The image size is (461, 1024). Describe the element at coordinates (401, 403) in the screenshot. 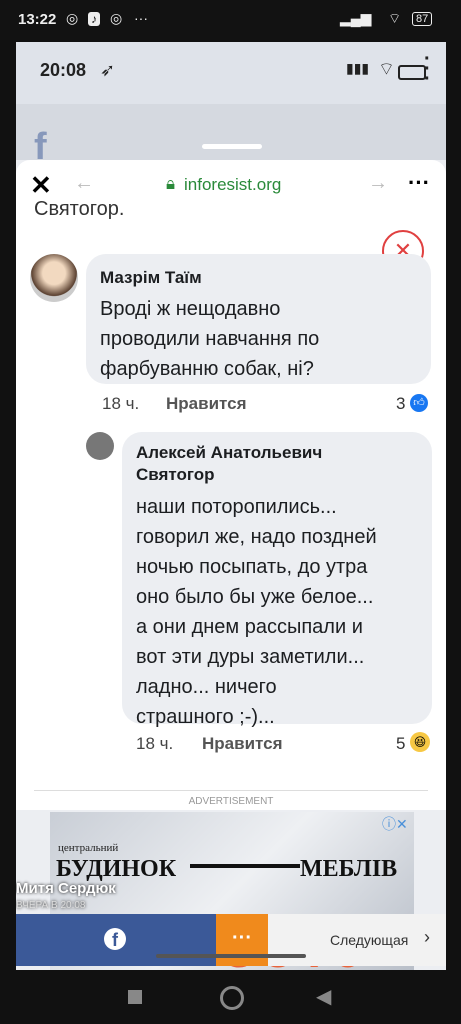

I see `reaction-count: 3` at that location.